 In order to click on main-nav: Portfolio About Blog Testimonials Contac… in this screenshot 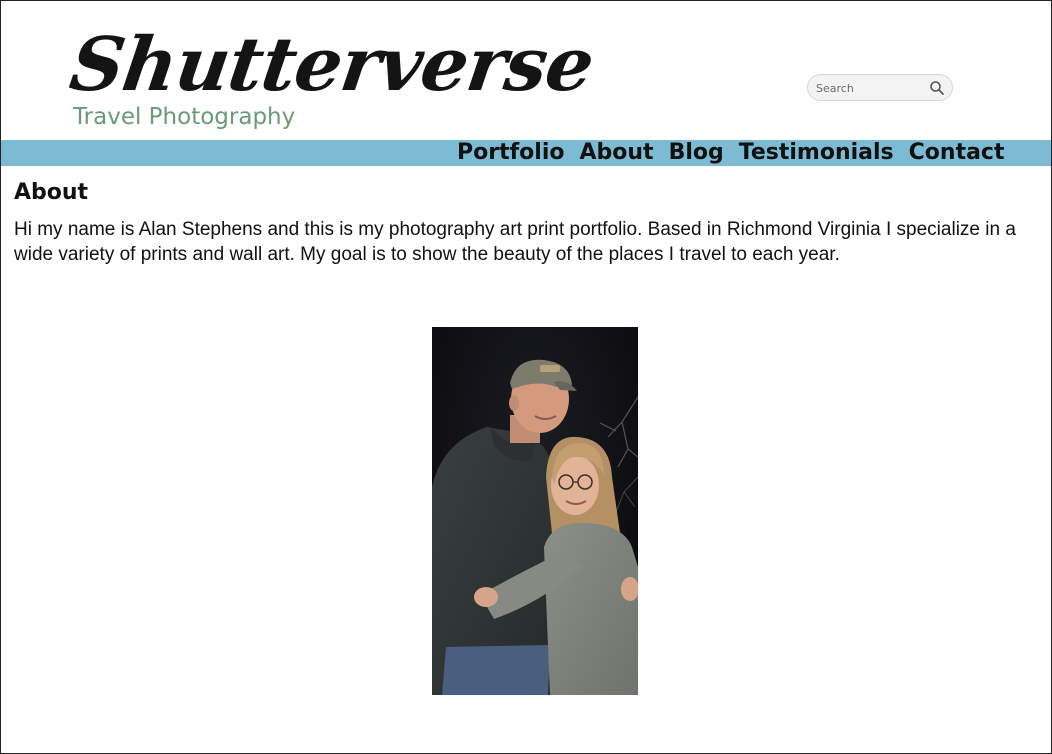, I will do `click(730, 153)`.